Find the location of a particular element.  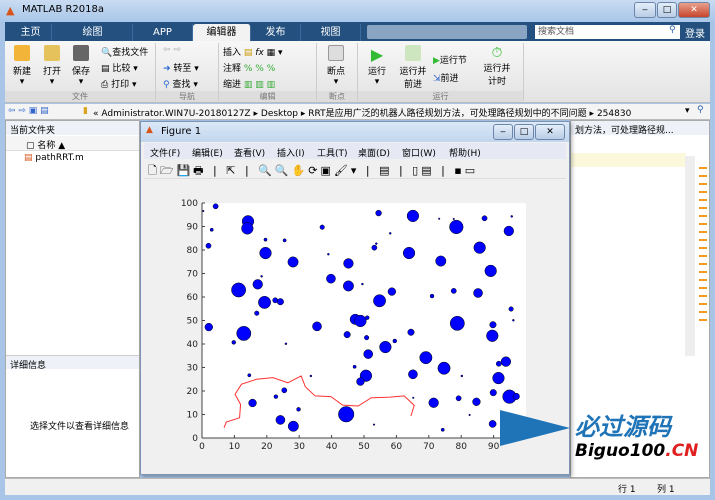

figure-toolbar-icons: 🗋🗁💾🖶 | ⇱ | 🔍🔍✋⟳▣🖌▾ | ▤ | ▯▤ | ▪▭ is located at coordinates (313, 171).